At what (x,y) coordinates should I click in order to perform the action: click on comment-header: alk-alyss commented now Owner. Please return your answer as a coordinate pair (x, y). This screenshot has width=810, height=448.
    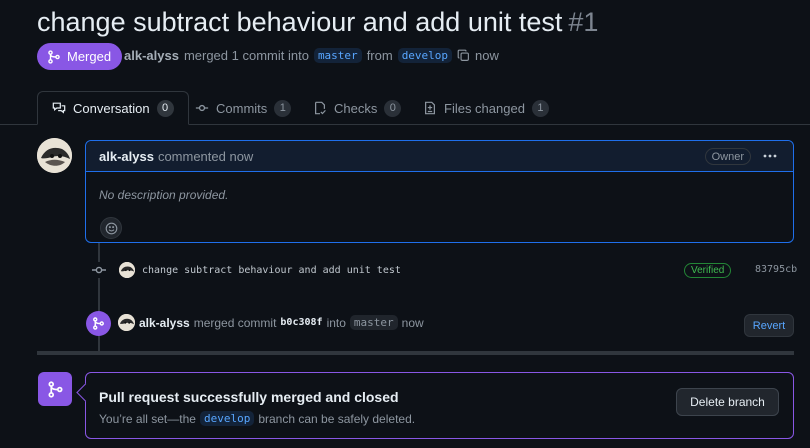
    Looking at the image, I should click on (439, 156).